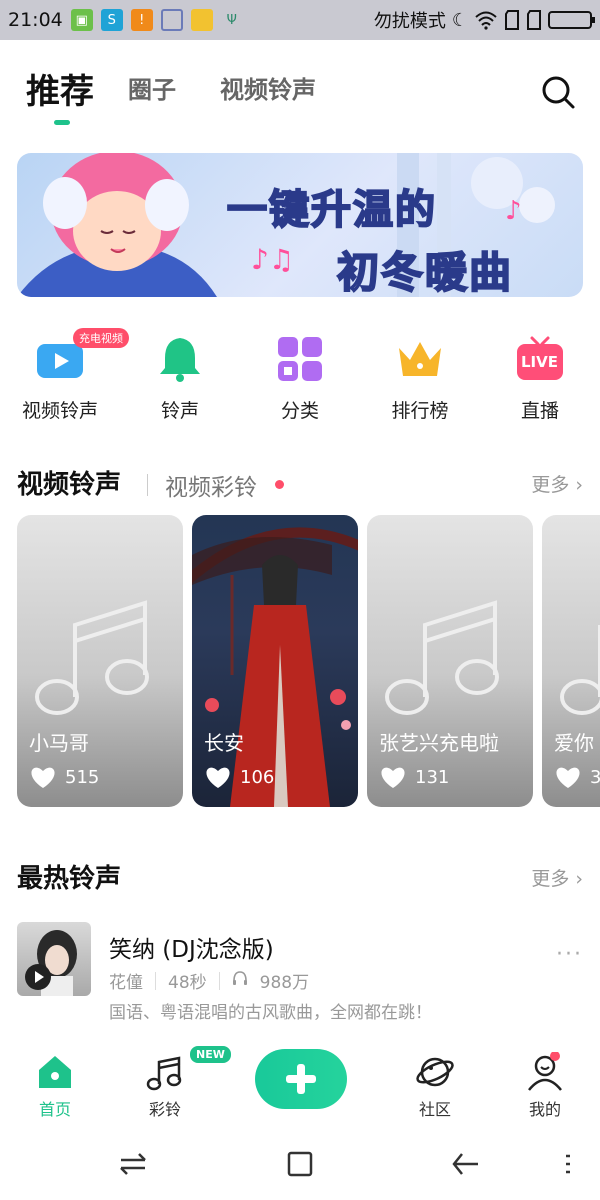 This screenshot has width=600, height=1200. What do you see at coordinates (211, 485) in the screenshot?
I see `tab-video-crbt: 视频彩铃` at bounding box center [211, 485].